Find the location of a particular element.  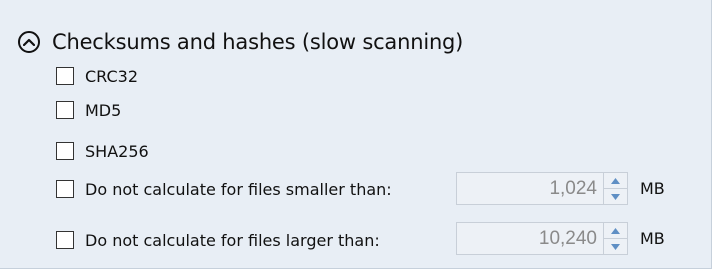

min-size-spinner is located at coordinates (616, 188).